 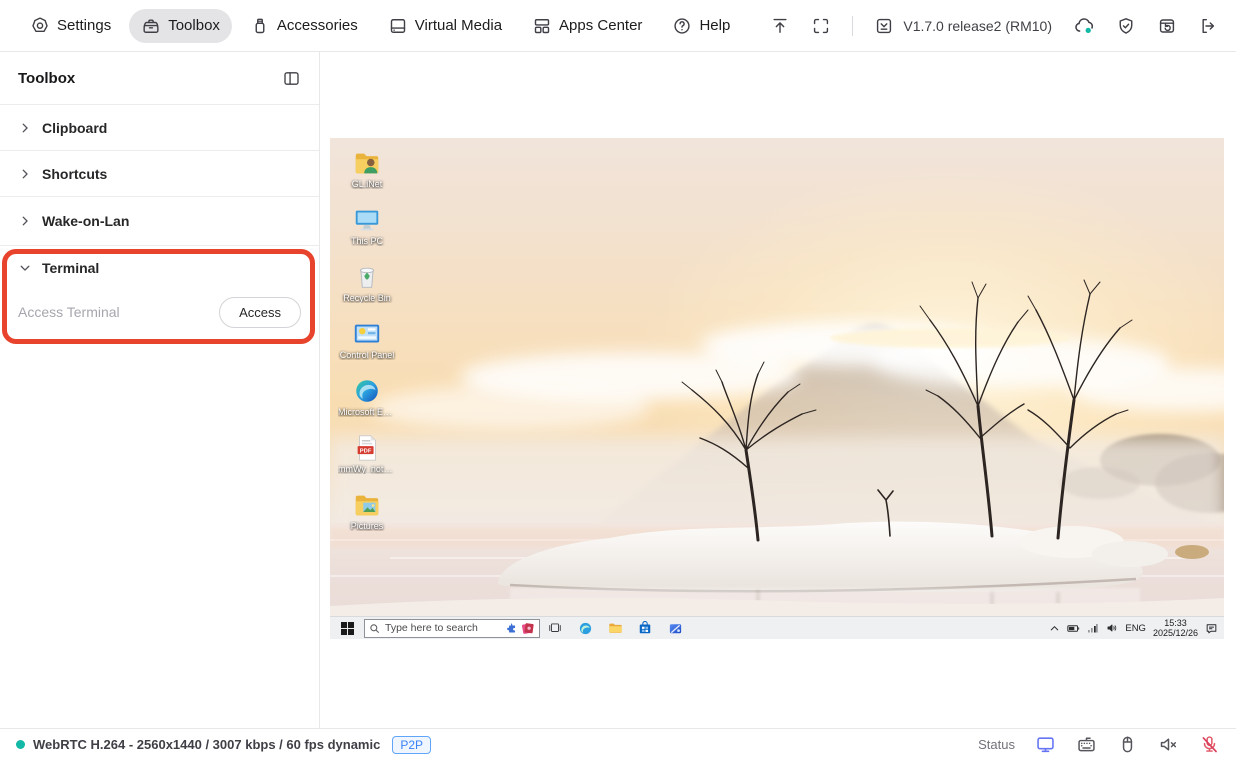 I want to click on start-button, so click(x=347, y=628).